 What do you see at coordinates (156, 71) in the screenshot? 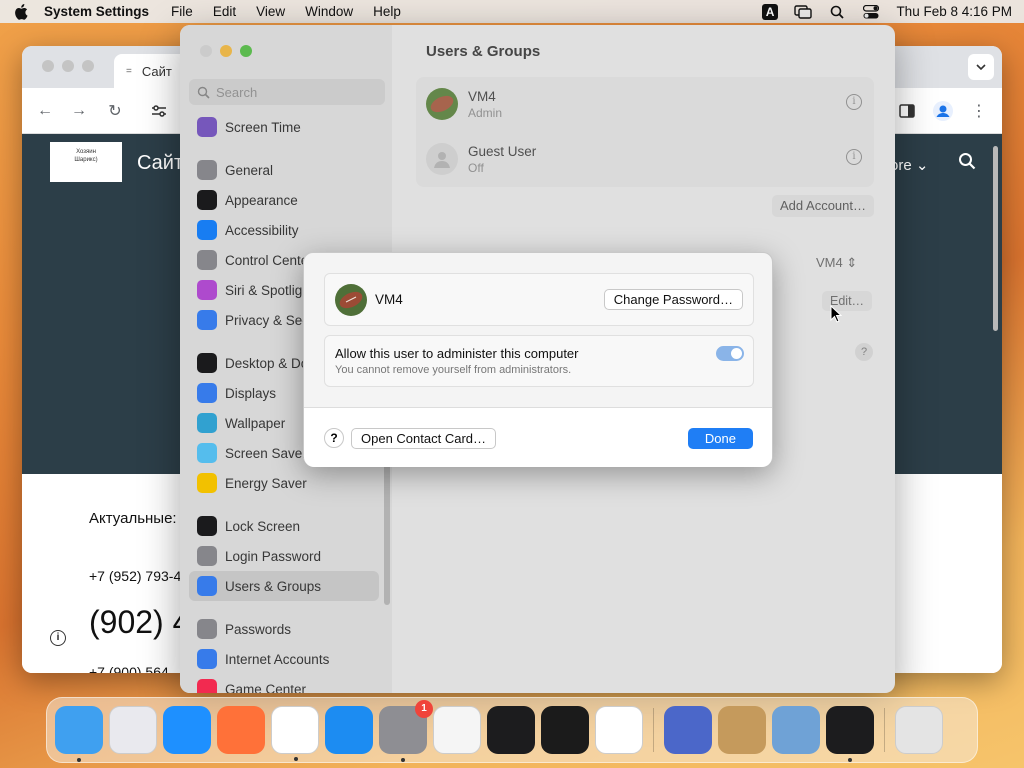
I see `tab-title: Сайт` at bounding box center [156, 71].